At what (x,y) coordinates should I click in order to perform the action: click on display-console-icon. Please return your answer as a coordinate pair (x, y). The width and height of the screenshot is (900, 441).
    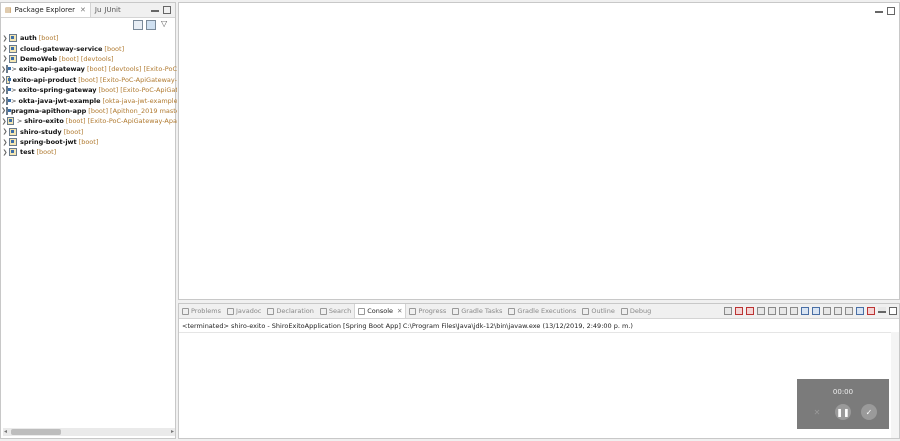
    Looking at the image, I should click on (827, 311).